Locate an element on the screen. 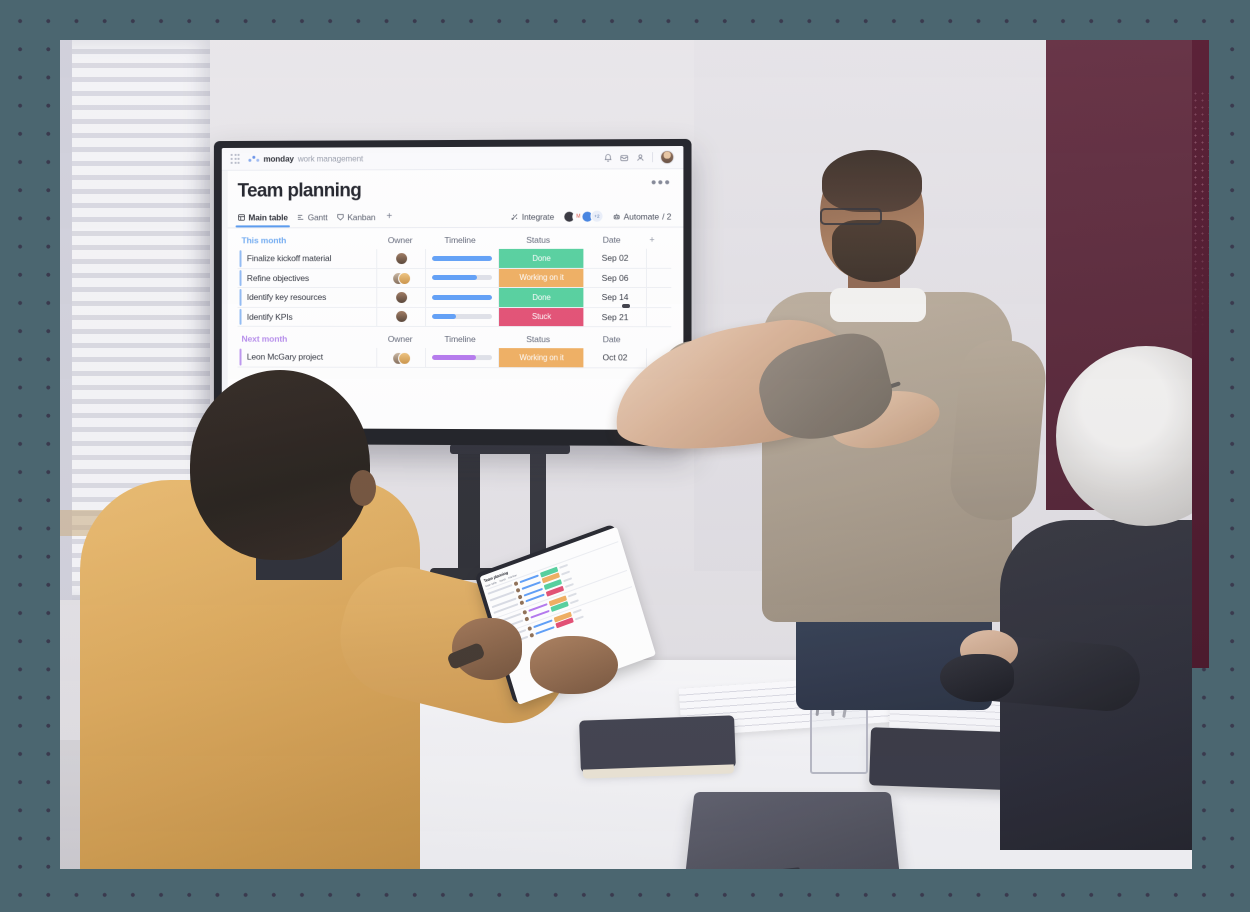 This screenshot has height=912, width=1250. tab-gantt-label: Gantt is located at coordinates (317, 216).